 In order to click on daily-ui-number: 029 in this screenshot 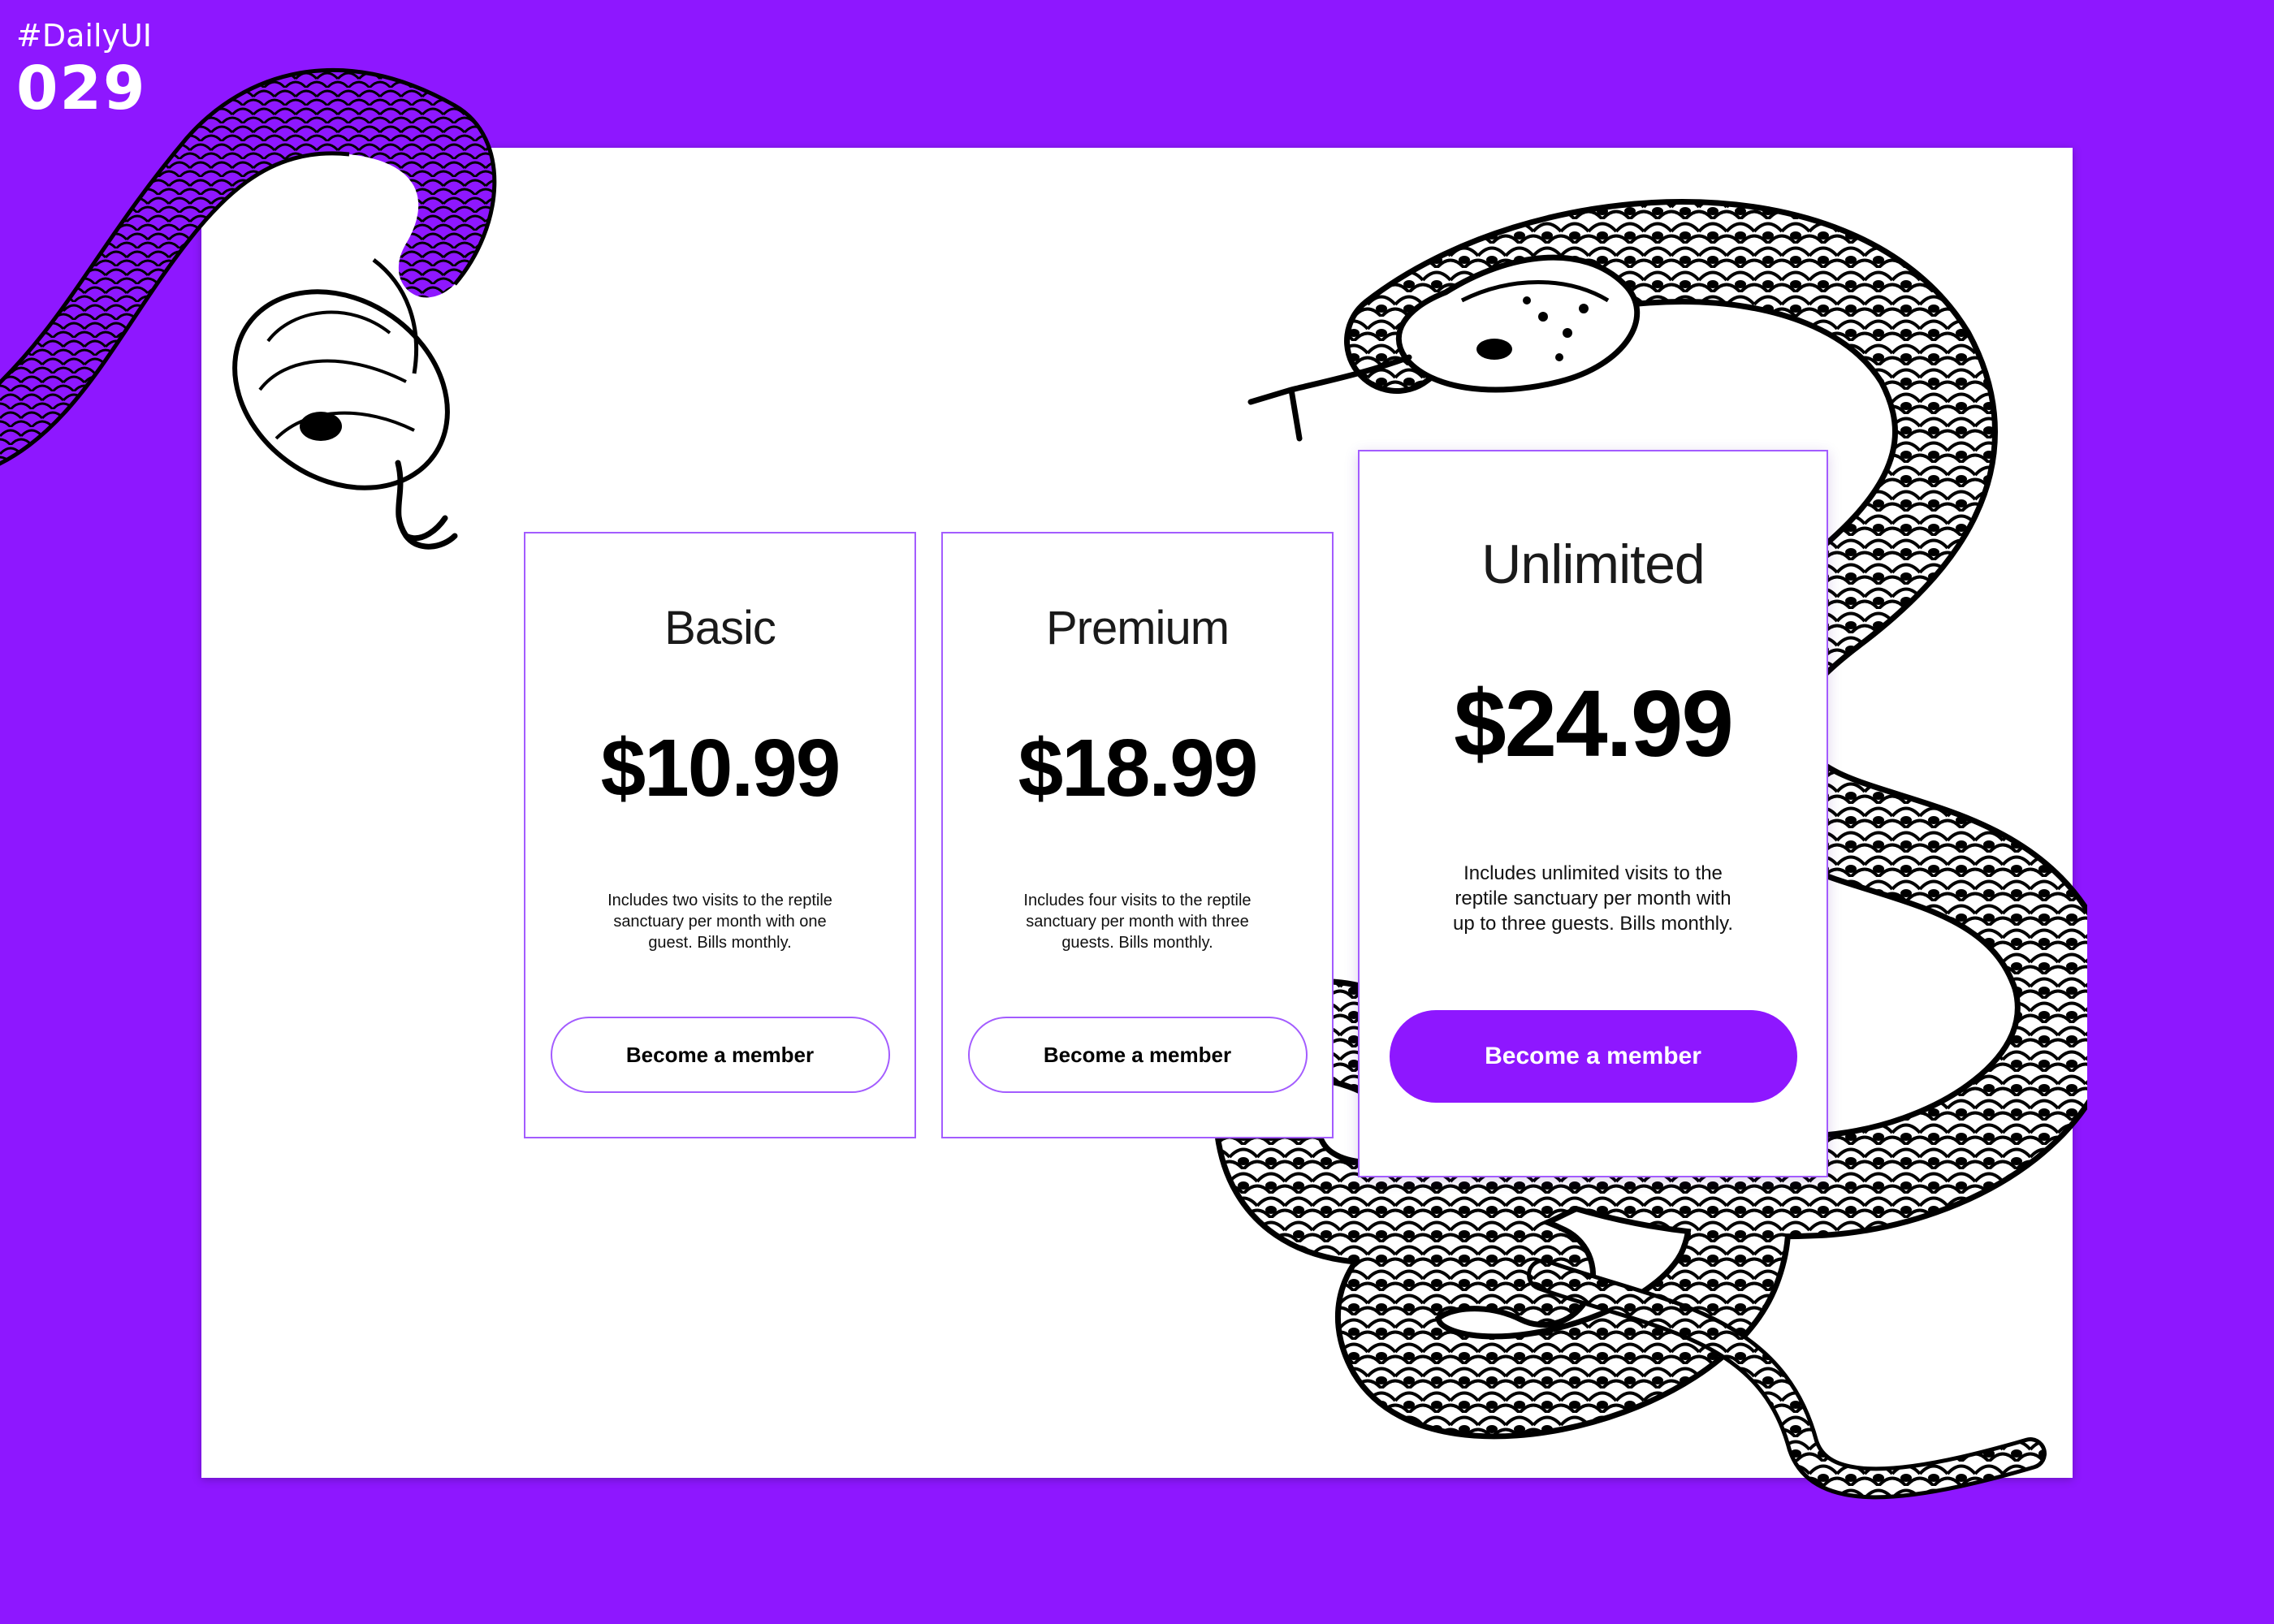, I will do `click(82, 88)`.